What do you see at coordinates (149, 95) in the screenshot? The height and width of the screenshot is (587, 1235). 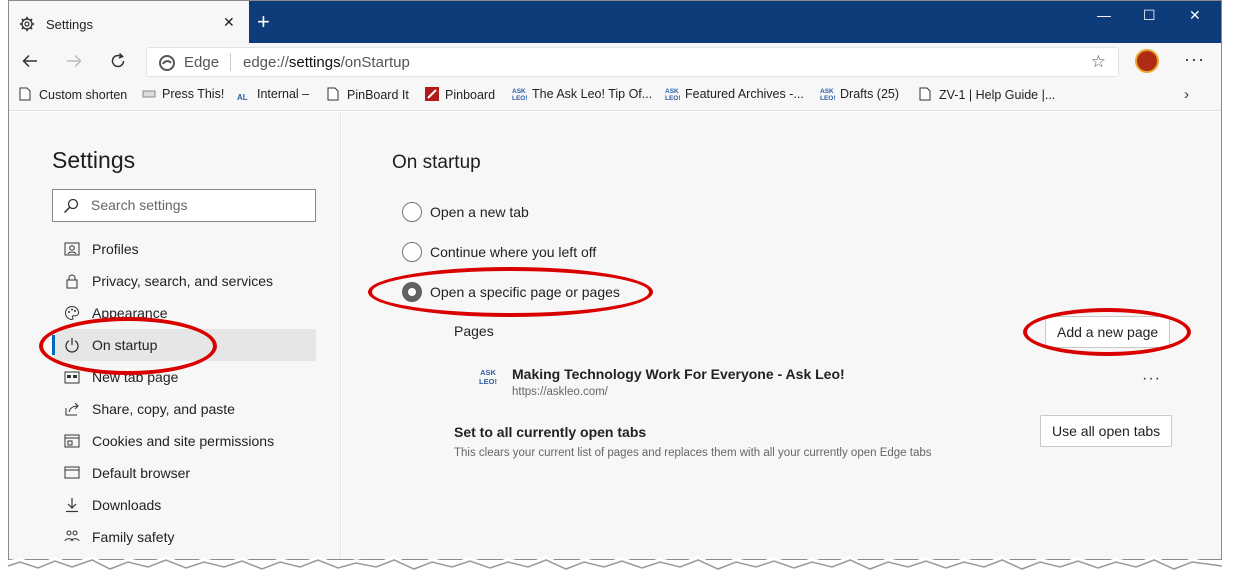 I see `press-icon` at bounding box center [149, 95].